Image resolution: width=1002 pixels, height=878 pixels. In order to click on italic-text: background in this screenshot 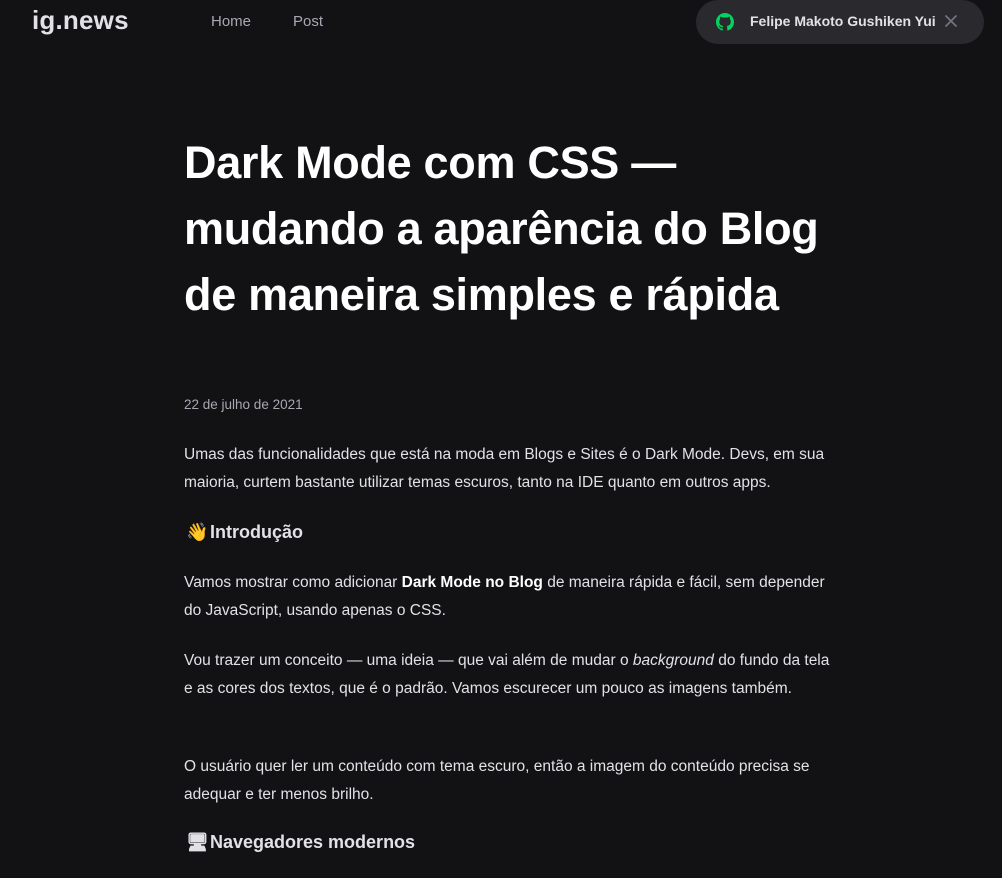, I will do `click(673, 660)`.